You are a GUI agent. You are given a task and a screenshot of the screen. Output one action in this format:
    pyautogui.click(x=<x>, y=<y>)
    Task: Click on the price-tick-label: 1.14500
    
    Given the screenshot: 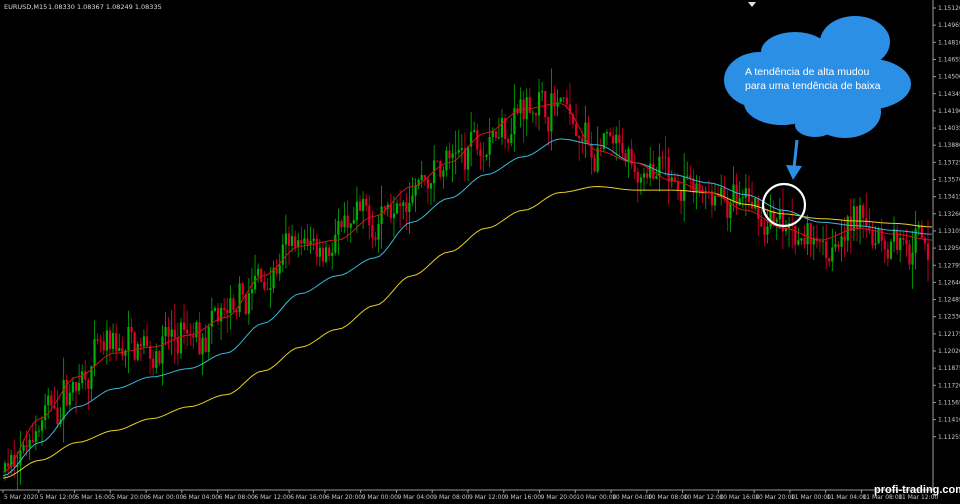 What is the action you would take?
    pyautogui.click(x=949, y=77)
    